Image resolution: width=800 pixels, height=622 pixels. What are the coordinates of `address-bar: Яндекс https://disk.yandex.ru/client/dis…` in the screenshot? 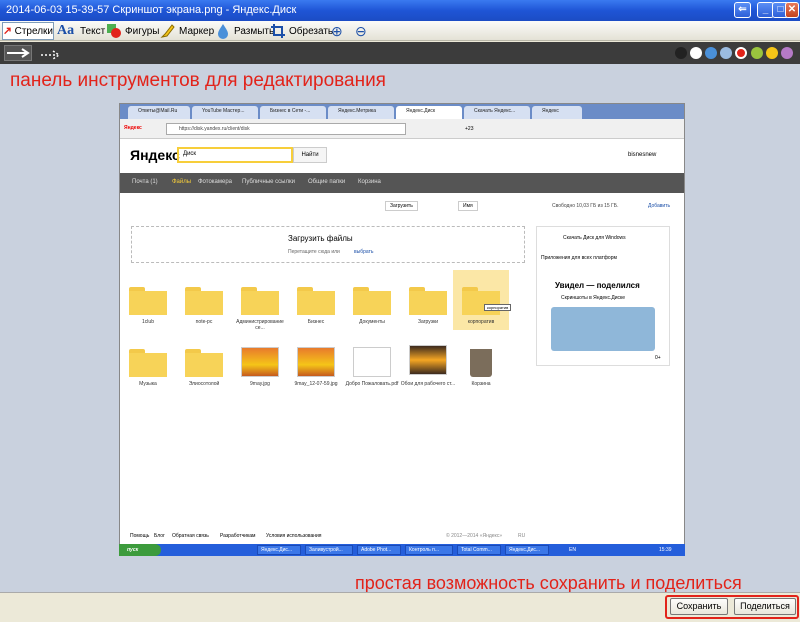 It's located at (402, 129).